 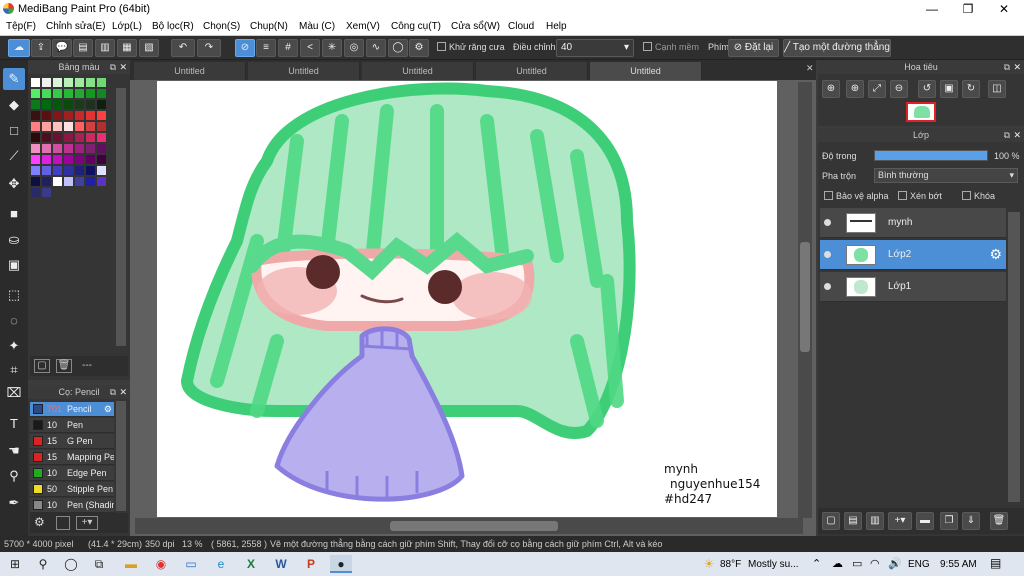 What do you see at coordinates (332, 48) in the screenshot?
I see `radial-snap-icon: ✳` at bounding box center [332, 48].